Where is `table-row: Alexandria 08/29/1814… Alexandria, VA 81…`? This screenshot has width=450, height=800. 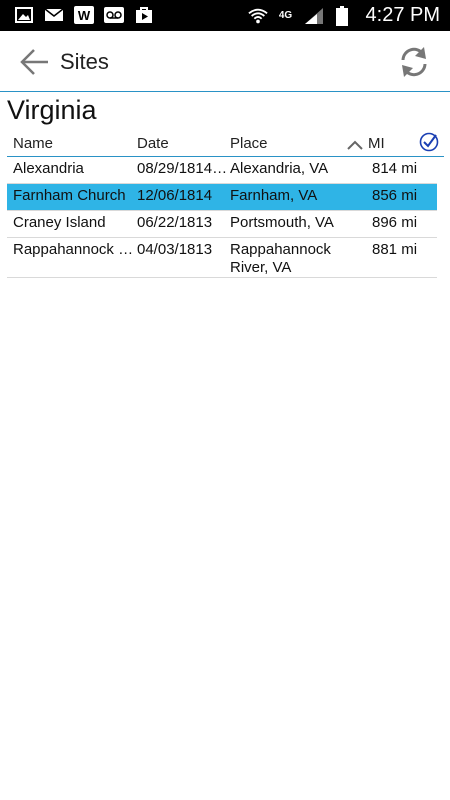 table-row: Alexandria 08/29/1814… Alexandria, VA 81… is located at coordinates (222, 170).